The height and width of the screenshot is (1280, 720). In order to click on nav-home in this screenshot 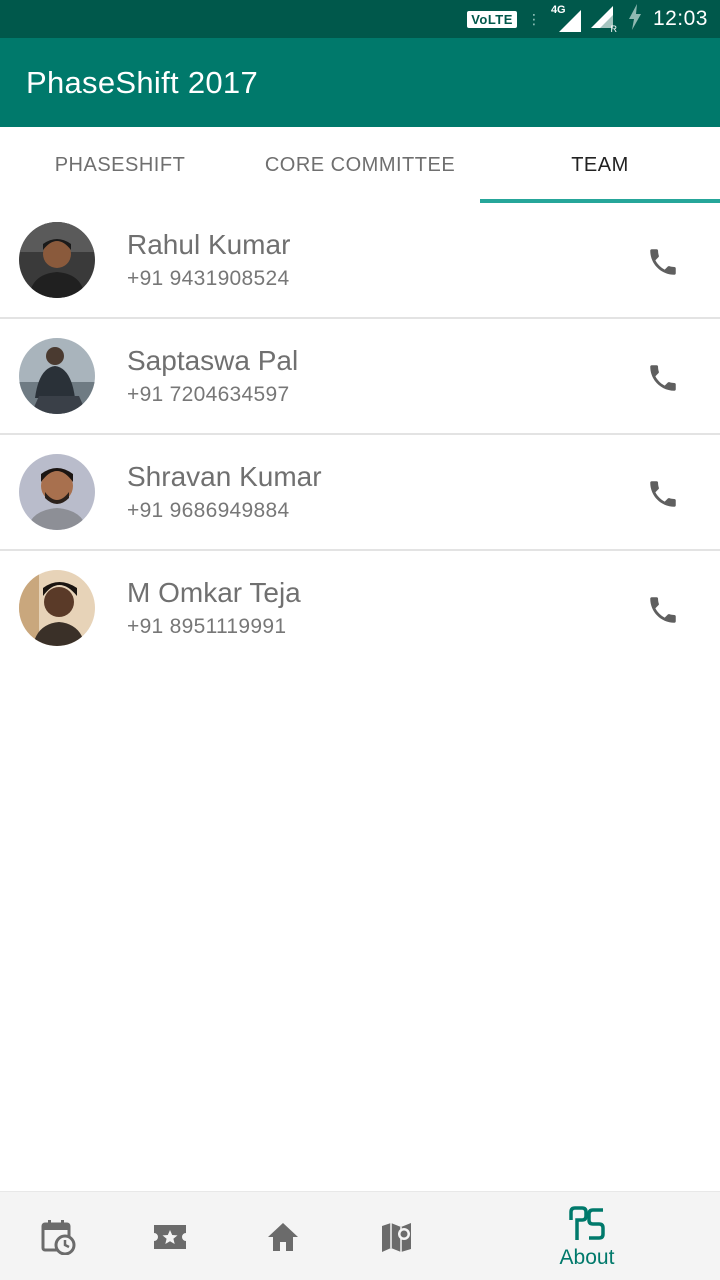, I will do `click(283, 1236)`.